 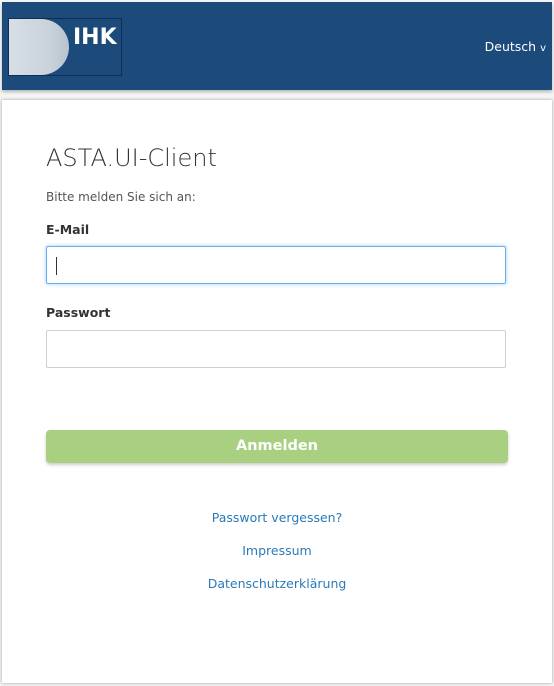 What do you see at coordinates (277, 583) in the screenshot?
I see `privacy-link: Datenschutzerklärung` at bounding box center [277, 583].